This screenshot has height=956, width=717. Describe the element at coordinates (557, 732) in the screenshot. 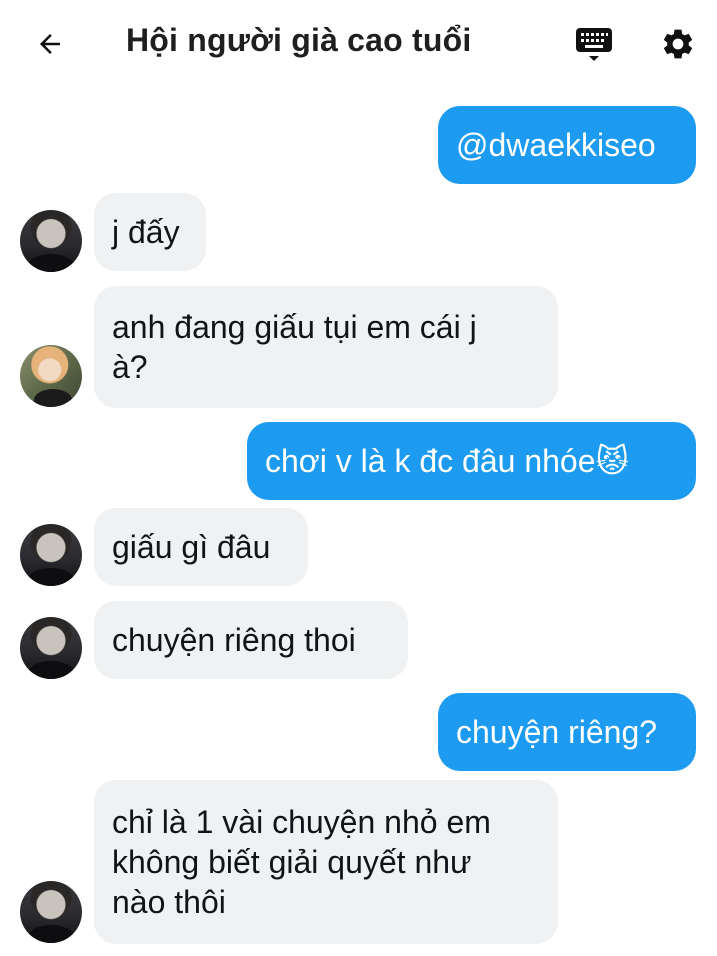

I see `message-text: chuyện riêng?` at that location.